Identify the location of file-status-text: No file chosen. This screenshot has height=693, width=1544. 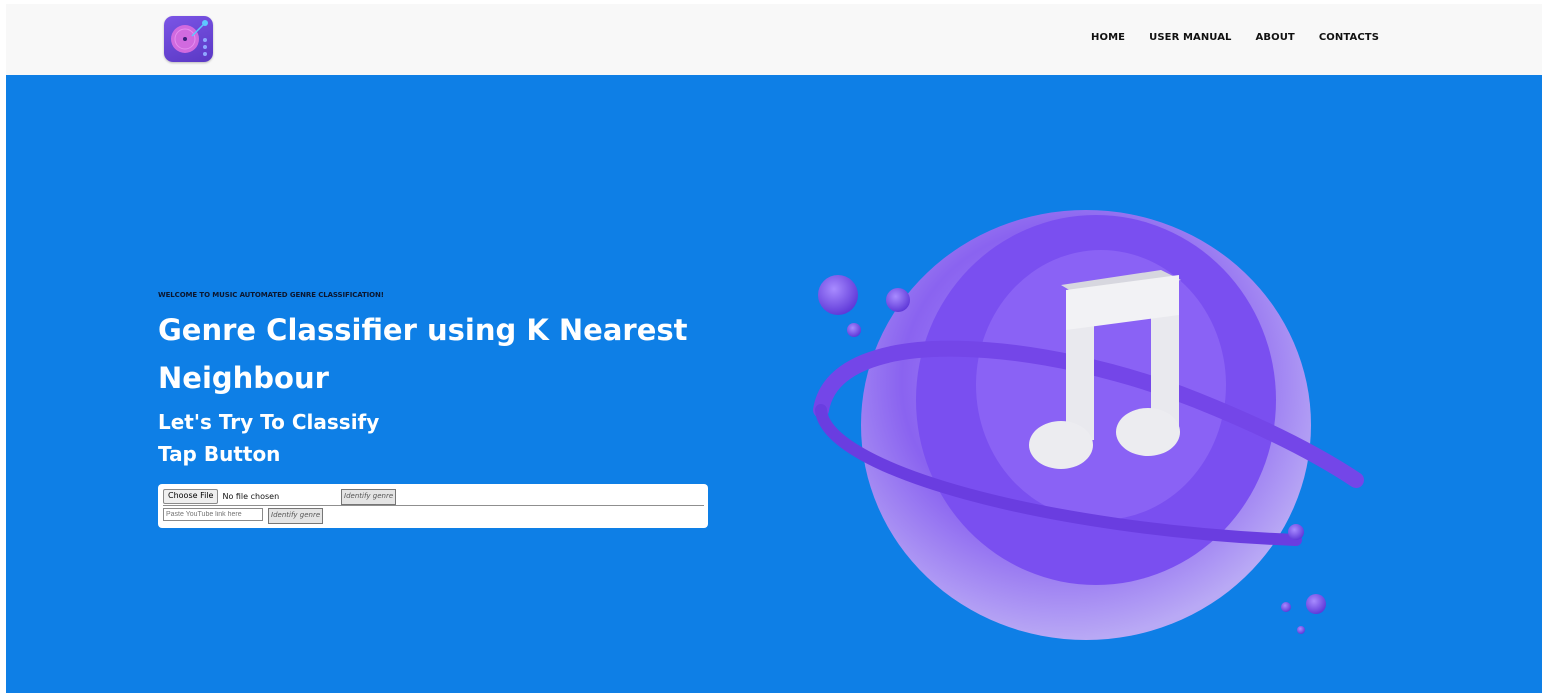
(251, 496).